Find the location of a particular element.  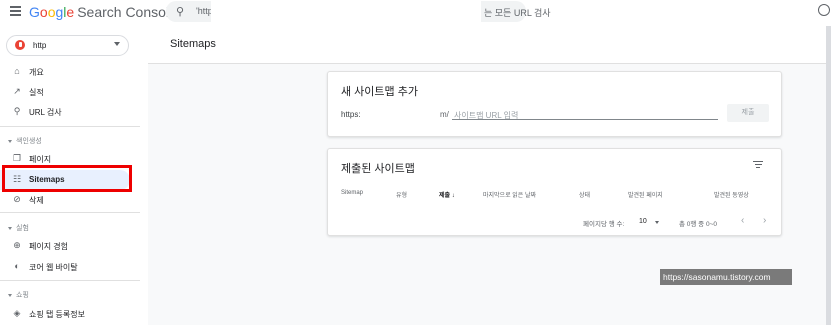

url-inspect-search: ⚲ 'http 는 모든 URL 검사 is located at coordinates (358, 11).